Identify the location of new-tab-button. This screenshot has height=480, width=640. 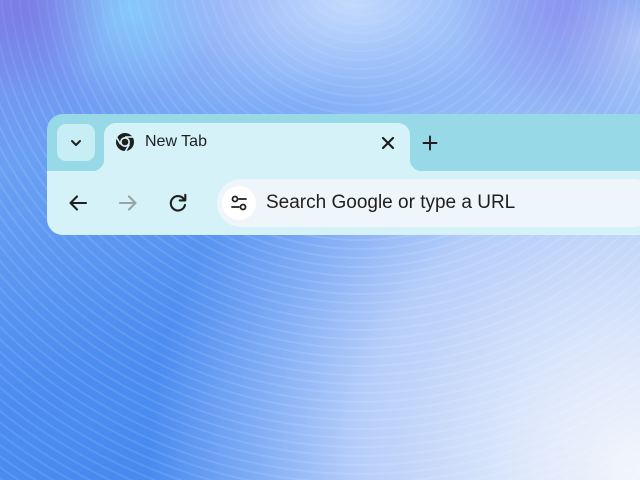
(430, 143).